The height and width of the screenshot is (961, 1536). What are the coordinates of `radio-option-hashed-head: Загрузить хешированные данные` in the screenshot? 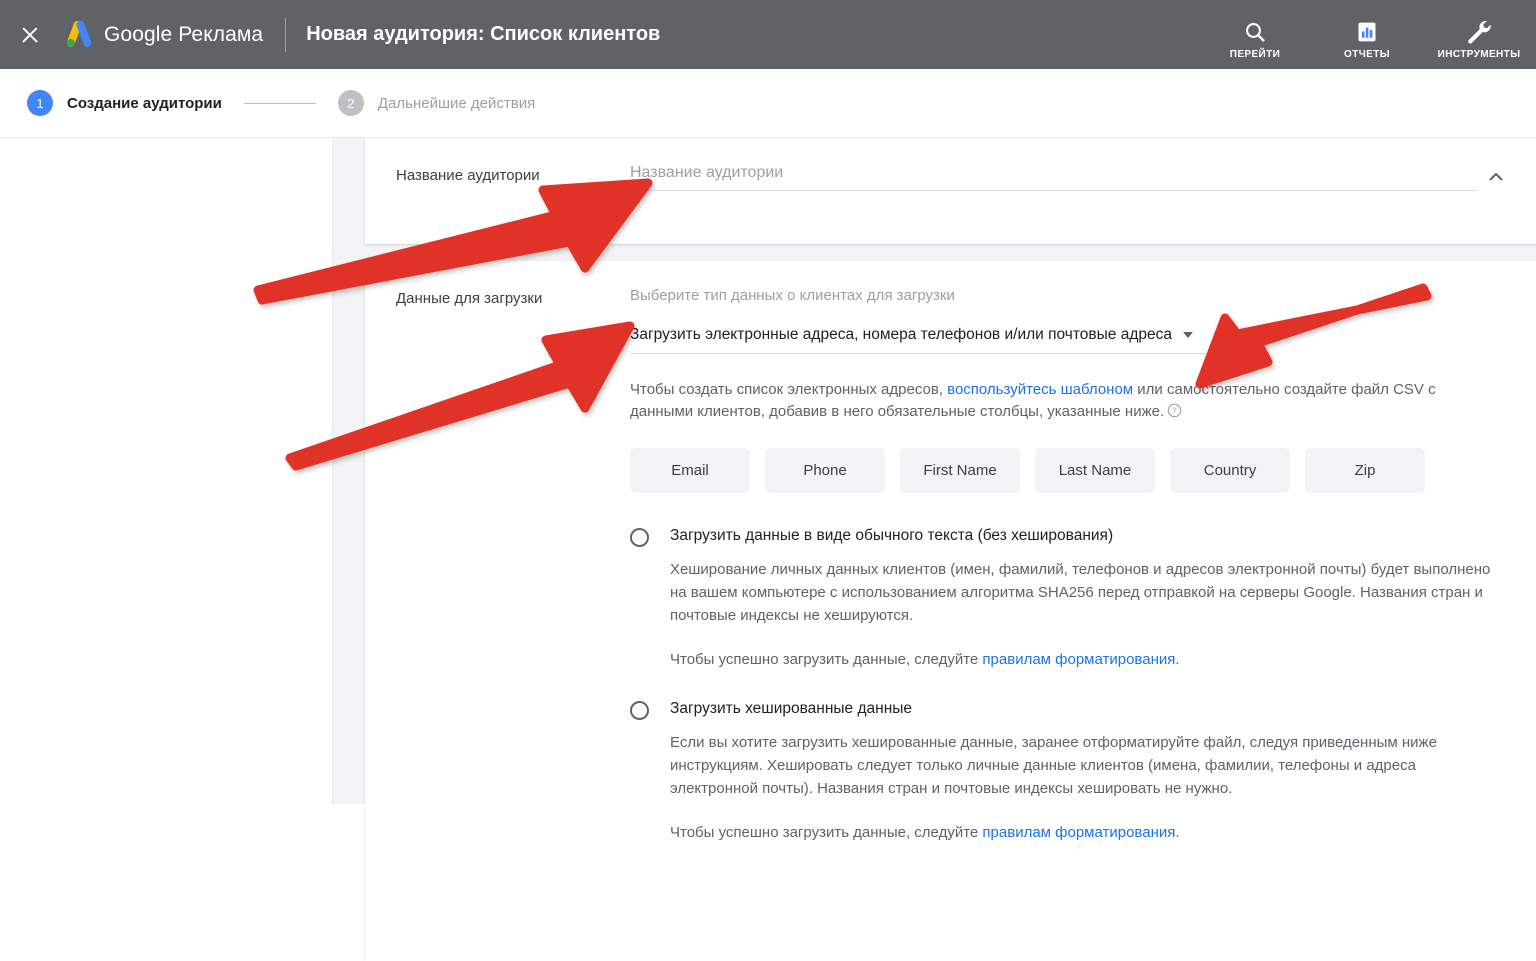 It's located at (1063, 710).